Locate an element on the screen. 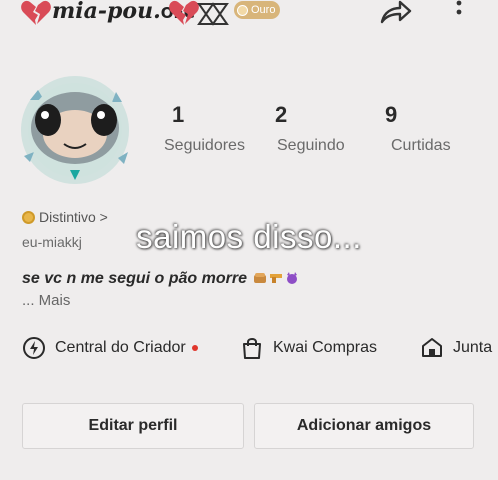  more-options-icon is located at coordinates (459, 12).